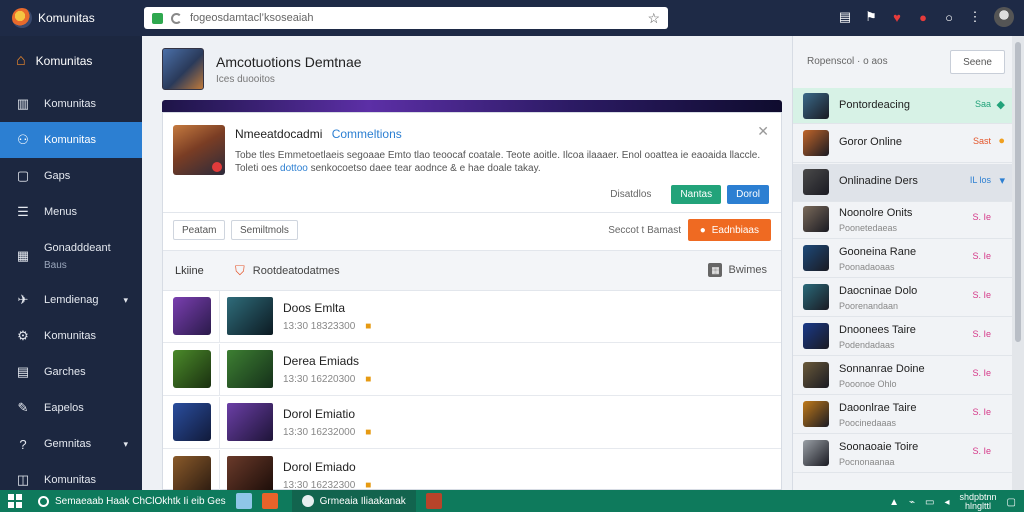  Describe the element at coordinates (868, 228) in the screenshot. I see `game-subtitle: Poonetedaeas` at that location.